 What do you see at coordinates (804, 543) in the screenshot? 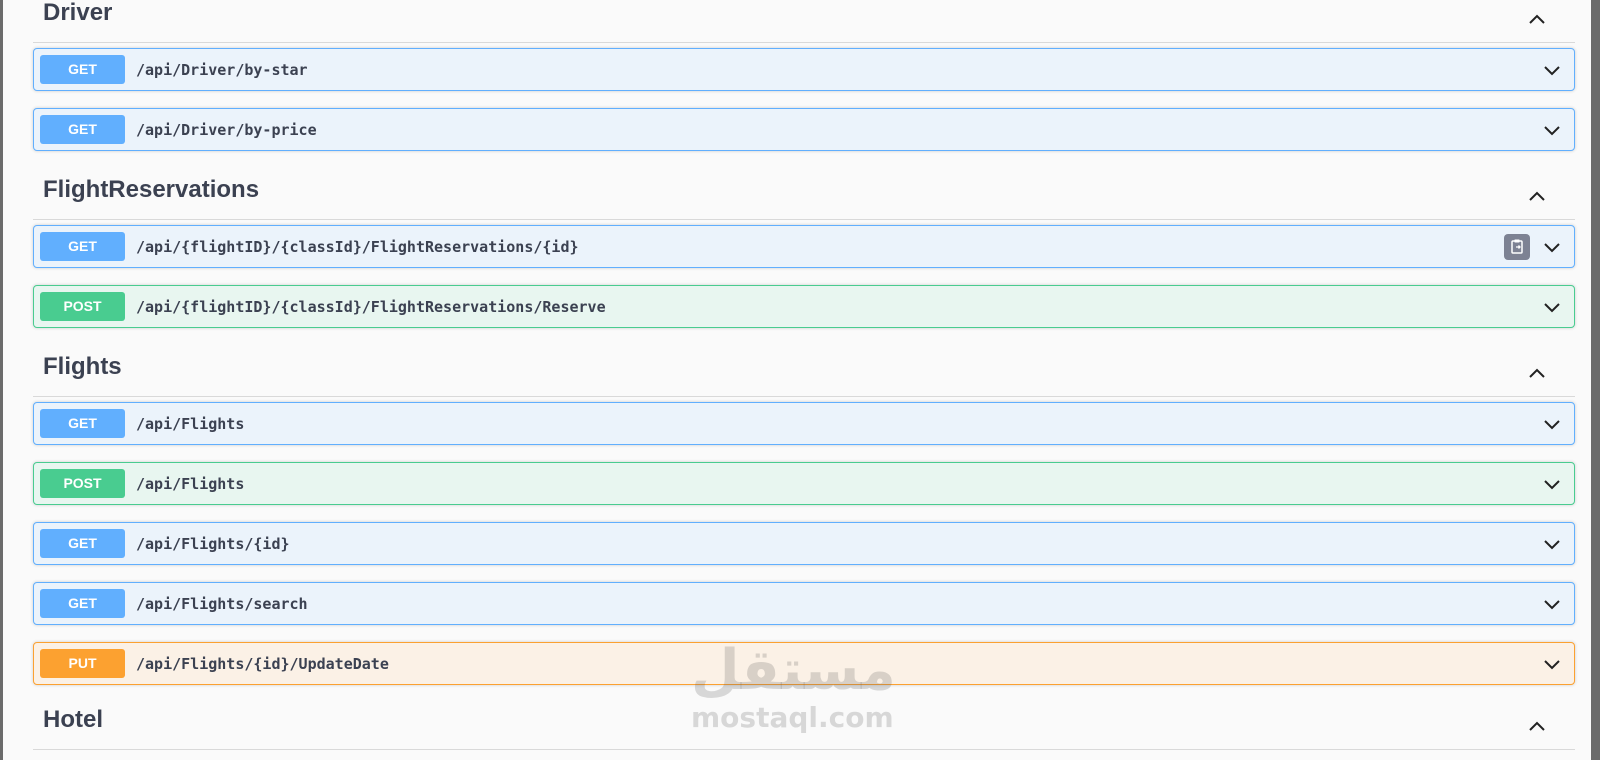
I see `operation-get-flight-by-id: GET /api/Flights/{id}` at bounding box center [804, 543].